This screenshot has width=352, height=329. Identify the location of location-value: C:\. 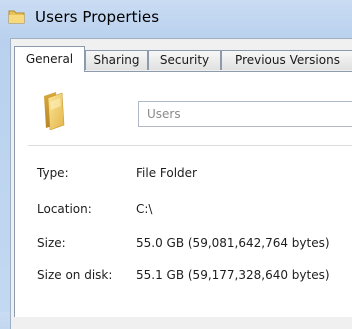
(144, 209).